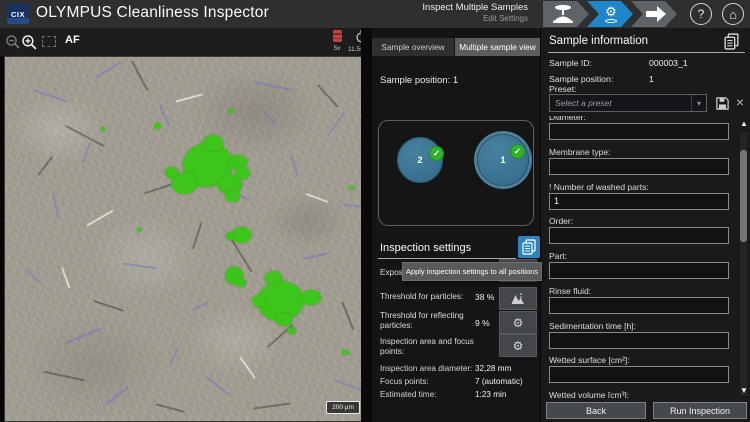 This screenshot has height=422, width=750. Describe the element at coordinates (639, 201) in the screenshot. I see `field-input: 1` at that location.